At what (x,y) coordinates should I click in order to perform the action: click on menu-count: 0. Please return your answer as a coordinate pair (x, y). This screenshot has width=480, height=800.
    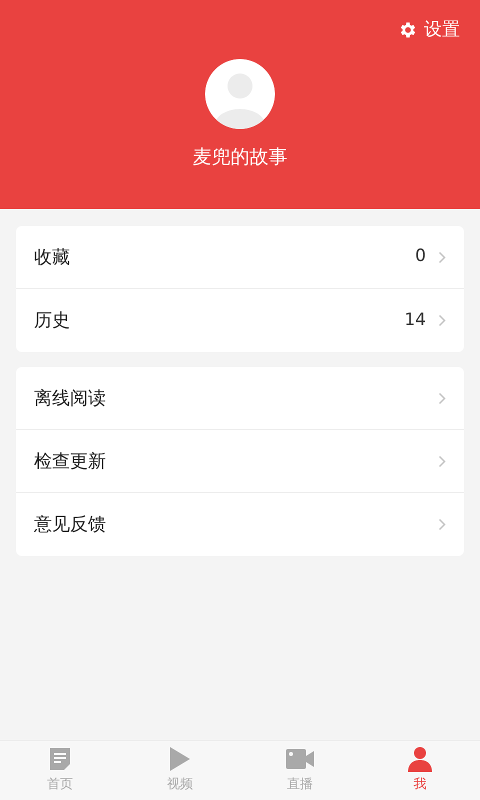
    Looking at the image, I should click on (420, 256).